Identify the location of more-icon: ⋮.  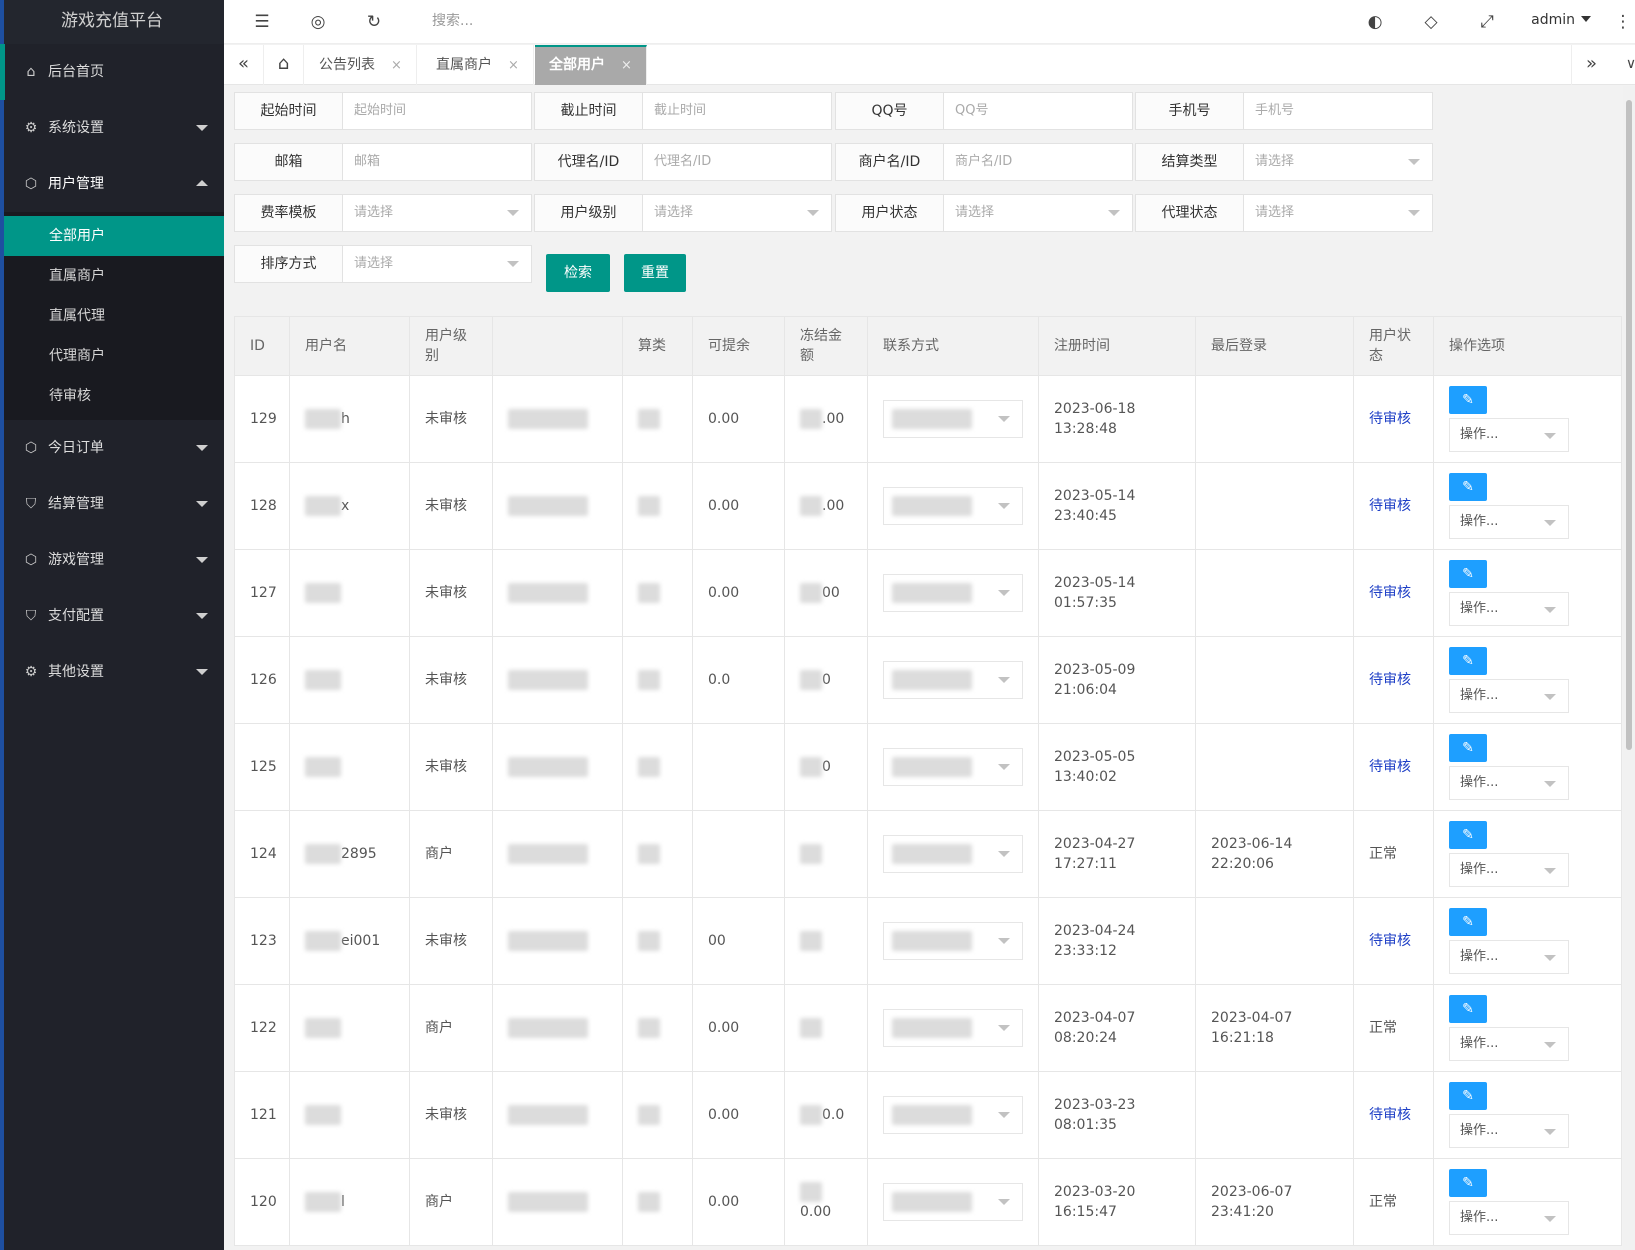
(1623, 22).